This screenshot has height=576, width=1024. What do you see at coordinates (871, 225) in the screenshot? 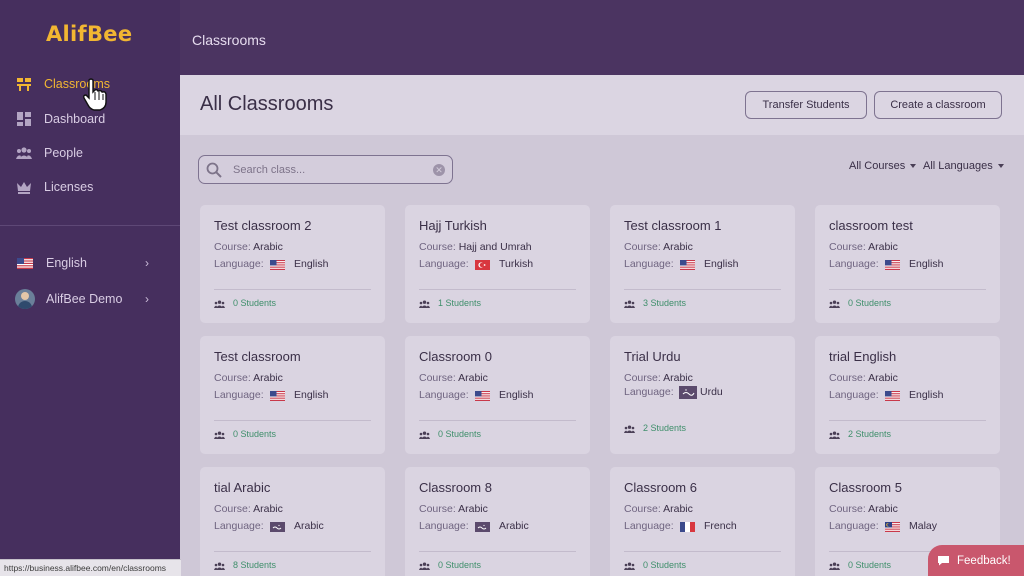
I see `classroom-name: classroom test` at bounding box center [871, 225].